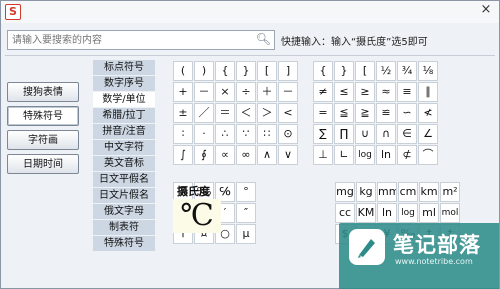 This screenshot has width=500, height=289. What do you see at coordinates (344, 113) in the screenshot?
I see `symbol-cell: ≦` at bounding box center [344, 113].